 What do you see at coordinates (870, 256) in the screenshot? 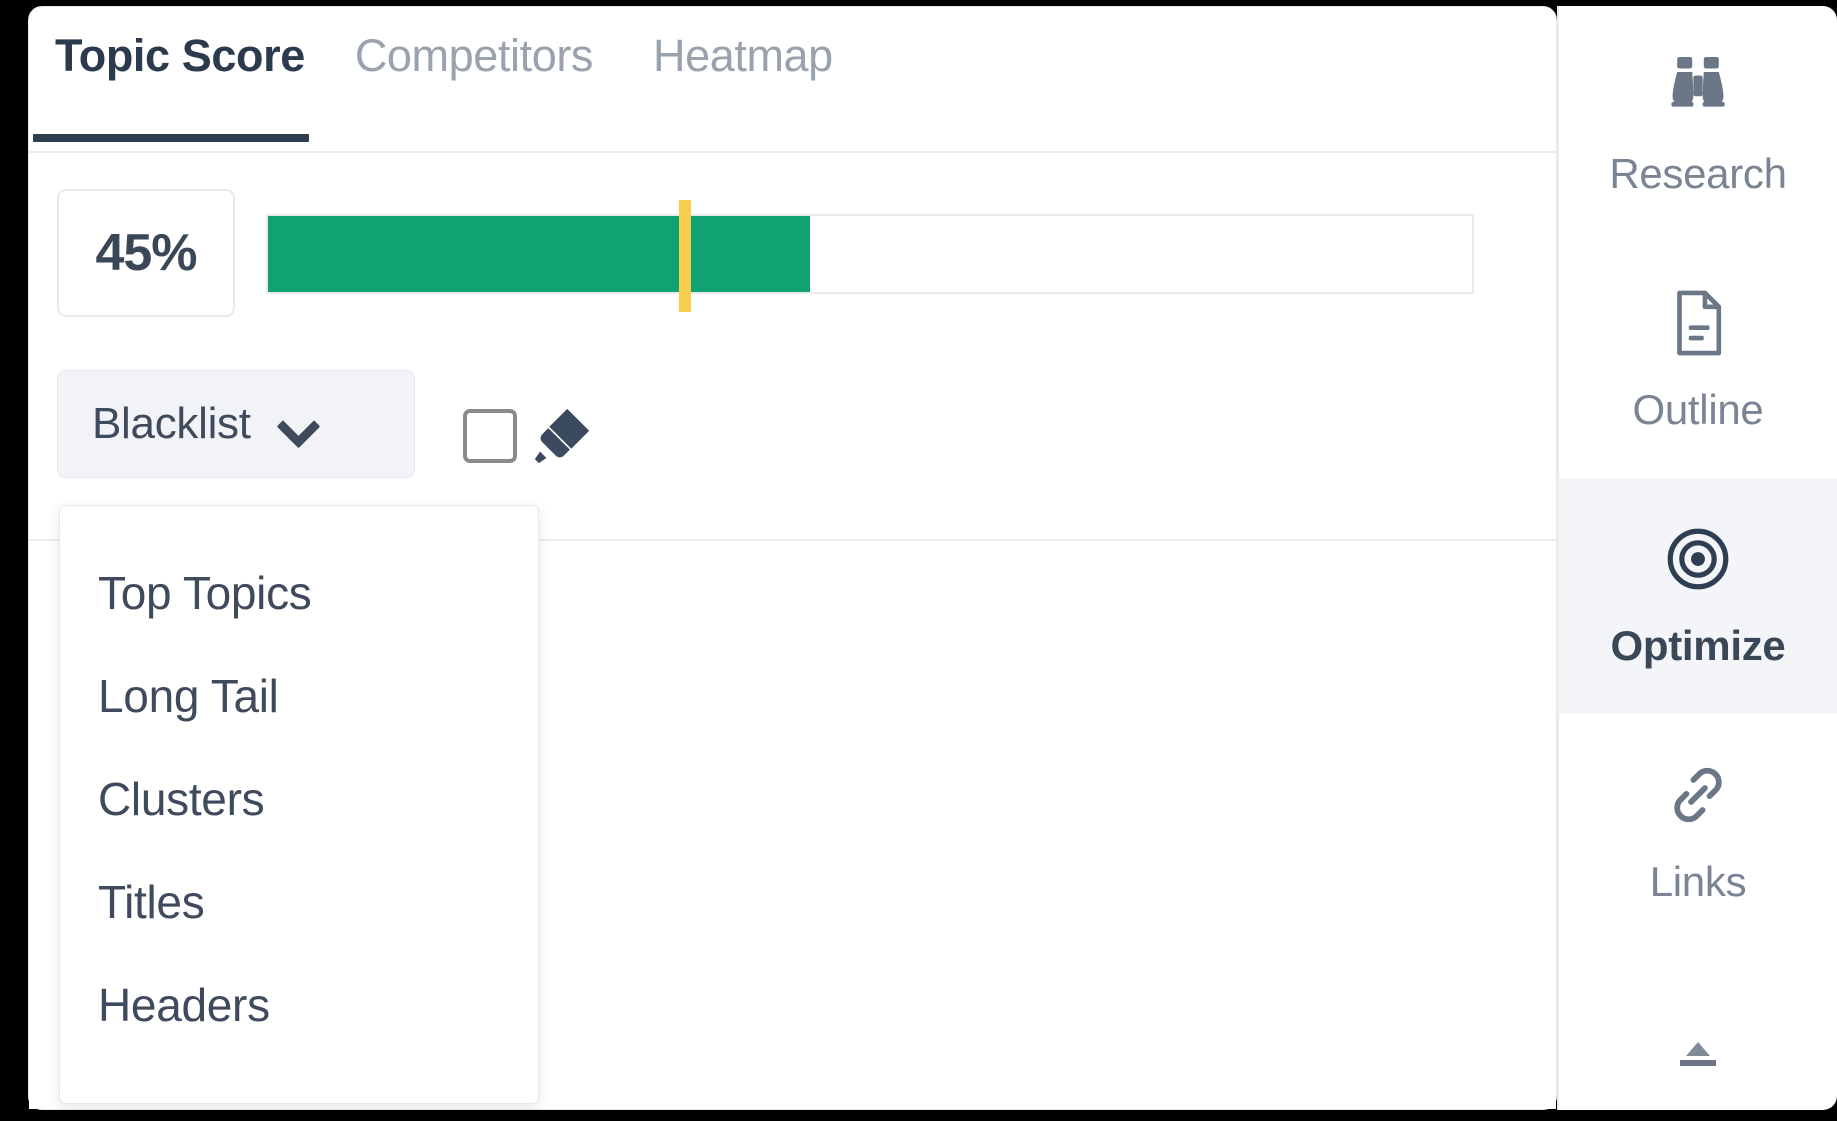
I see `score-progress-track` at bounding box center [870, 256].